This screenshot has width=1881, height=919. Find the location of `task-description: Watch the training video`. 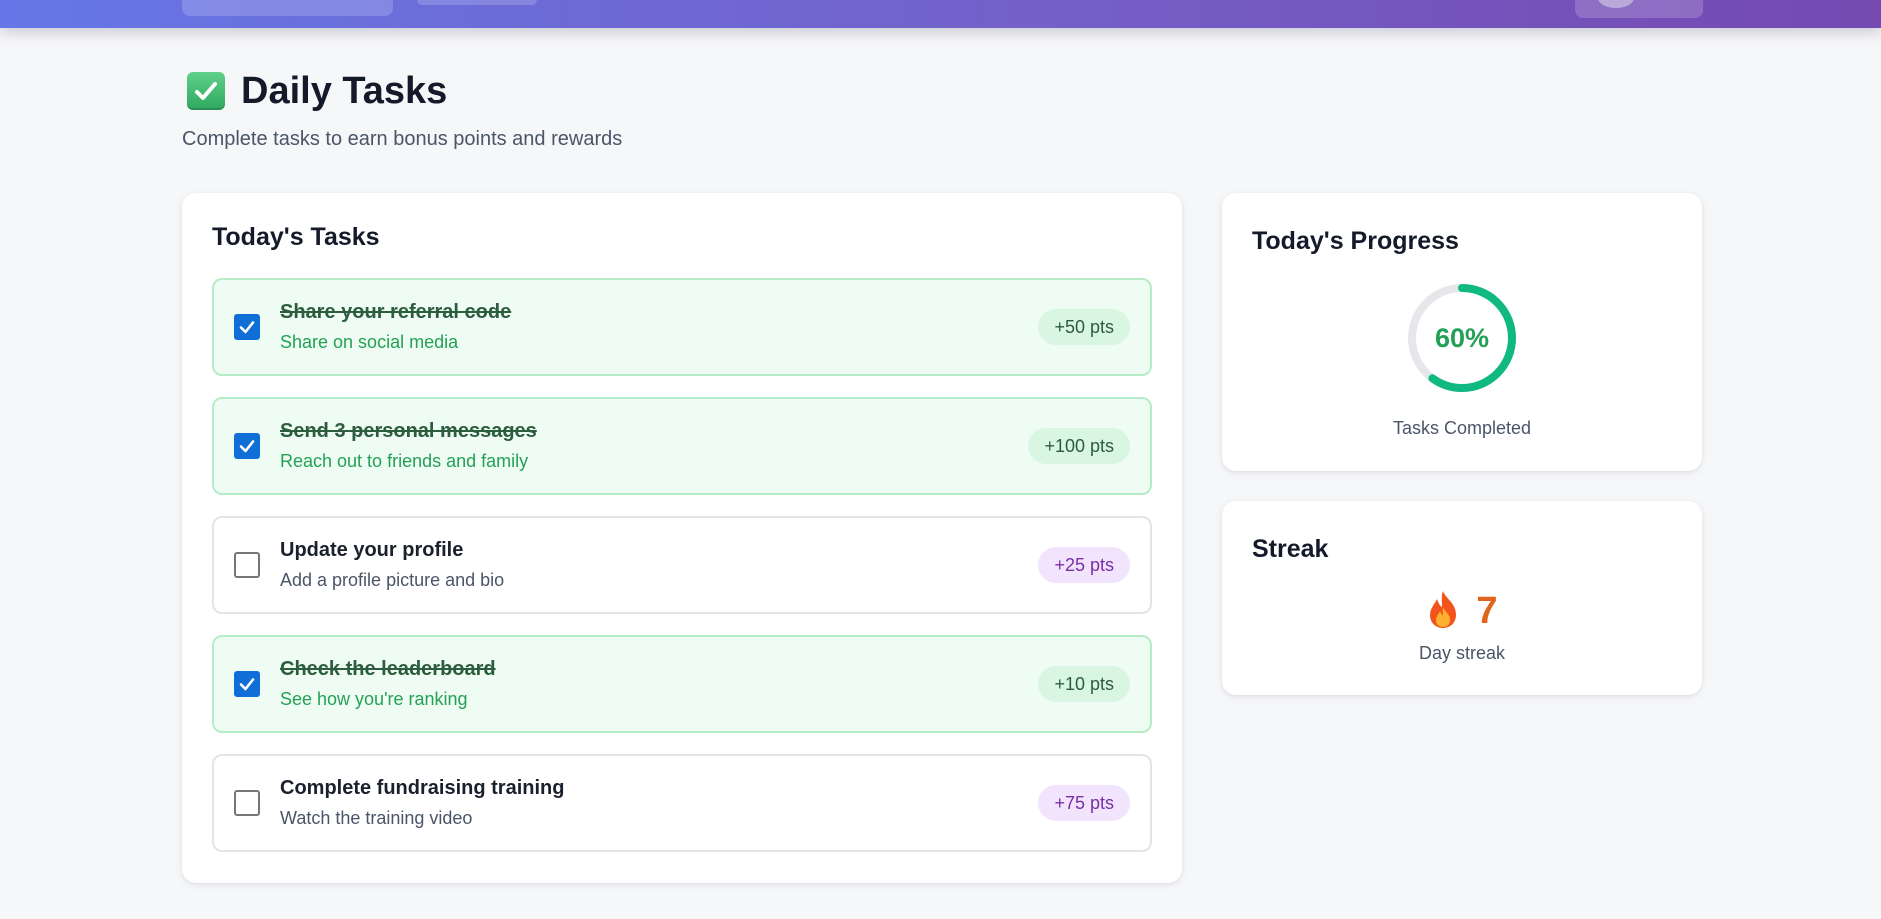

task-description: Watch the training video is located at coordinates (376, 818).